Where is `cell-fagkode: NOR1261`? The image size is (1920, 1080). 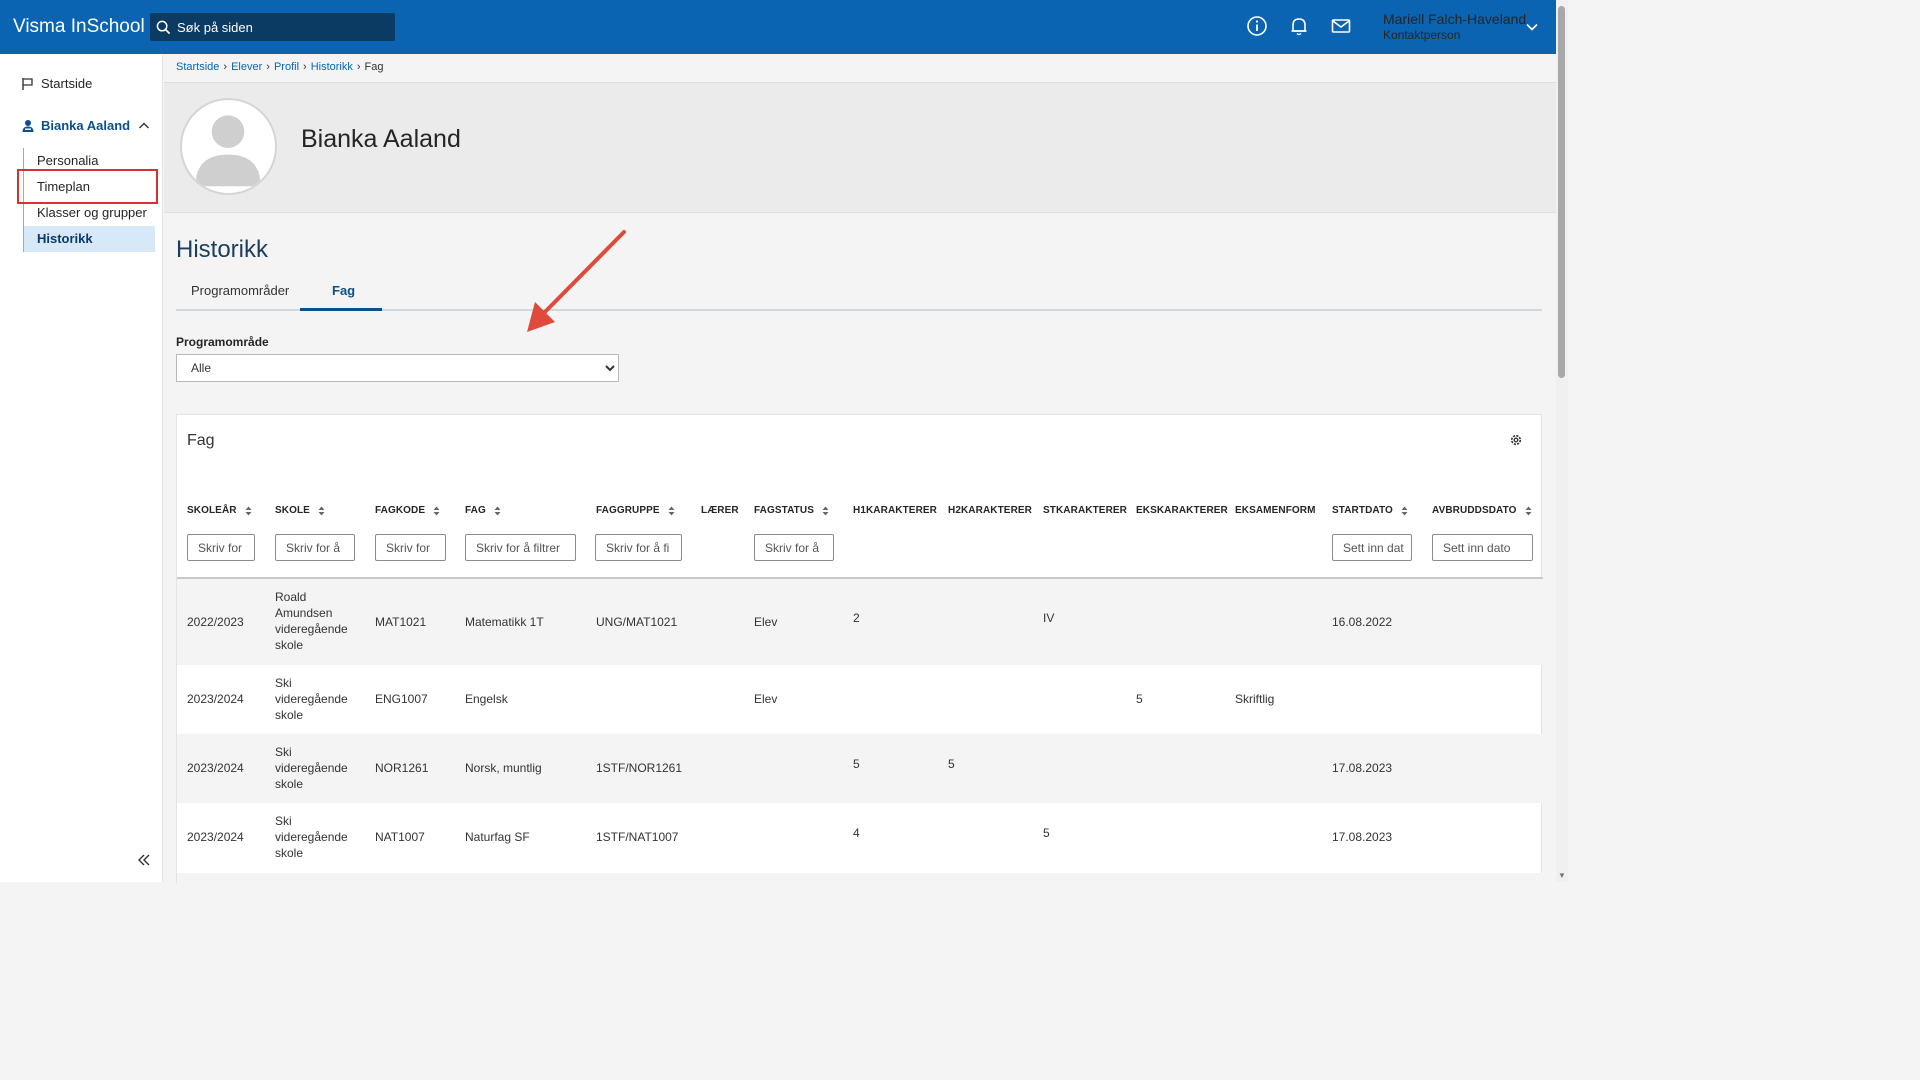 cell-fagkode: NOR1261 is located at coordinates (402, 768).